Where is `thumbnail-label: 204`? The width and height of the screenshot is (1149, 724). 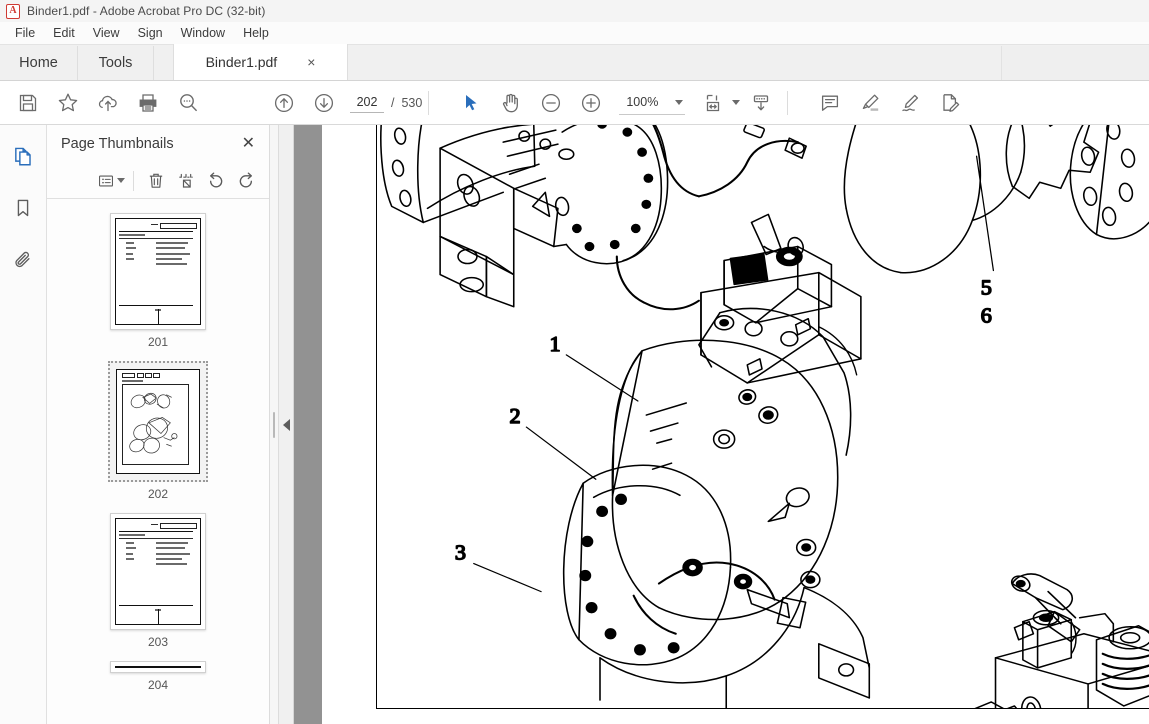 thumbnail-label: 204 is located at coordinates (158, 683).